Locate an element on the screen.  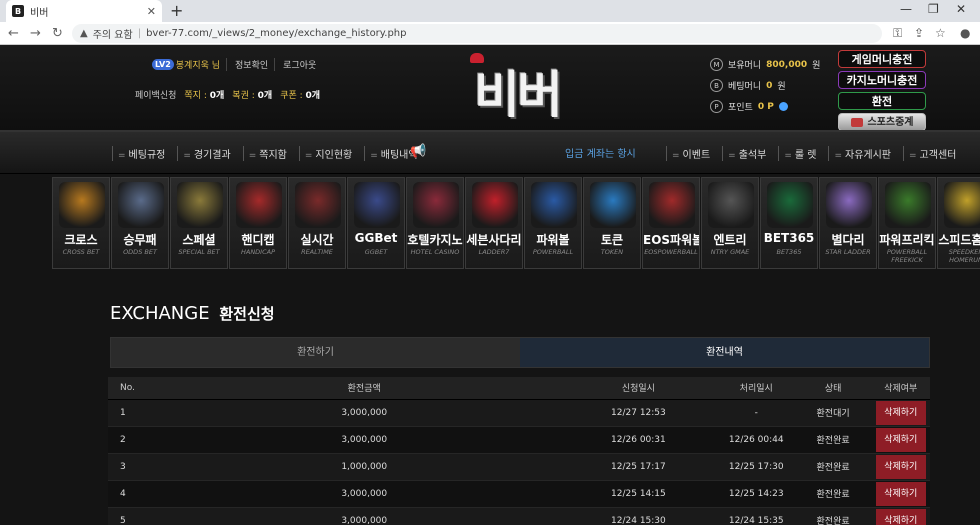
payback-button: 페이백신청 is located at coordinates (155, 94).